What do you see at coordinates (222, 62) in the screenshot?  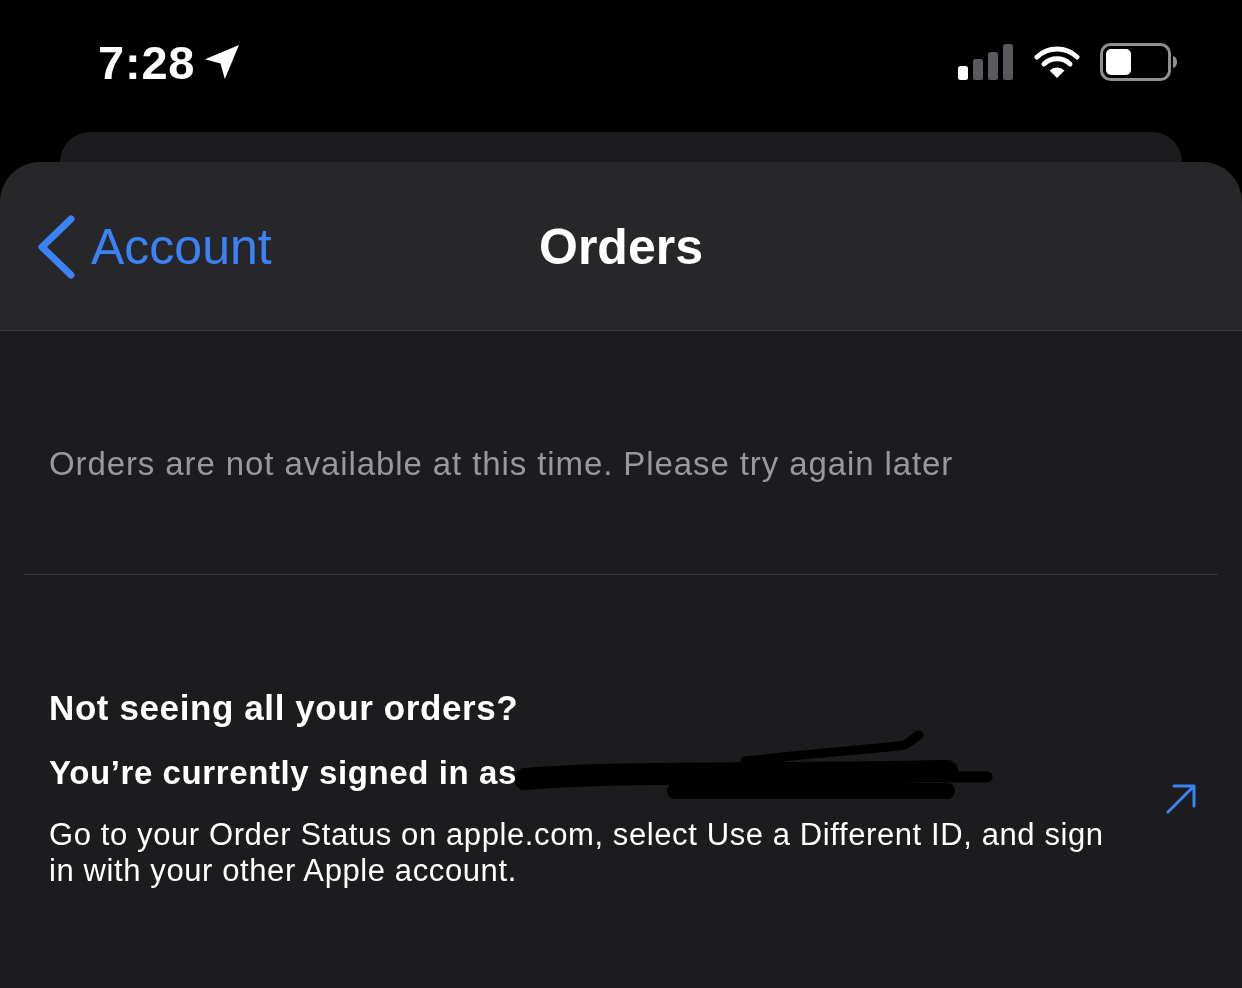 I see `location-arrow-icon` at bounding box center [222, 62].